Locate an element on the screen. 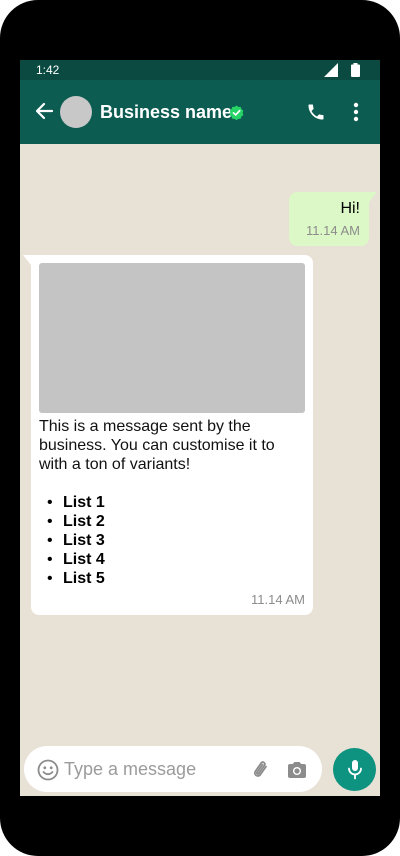 The width and height of the screenshot is (400, 856). outgoing-bubble-tail is located at coordinates (373, 197).